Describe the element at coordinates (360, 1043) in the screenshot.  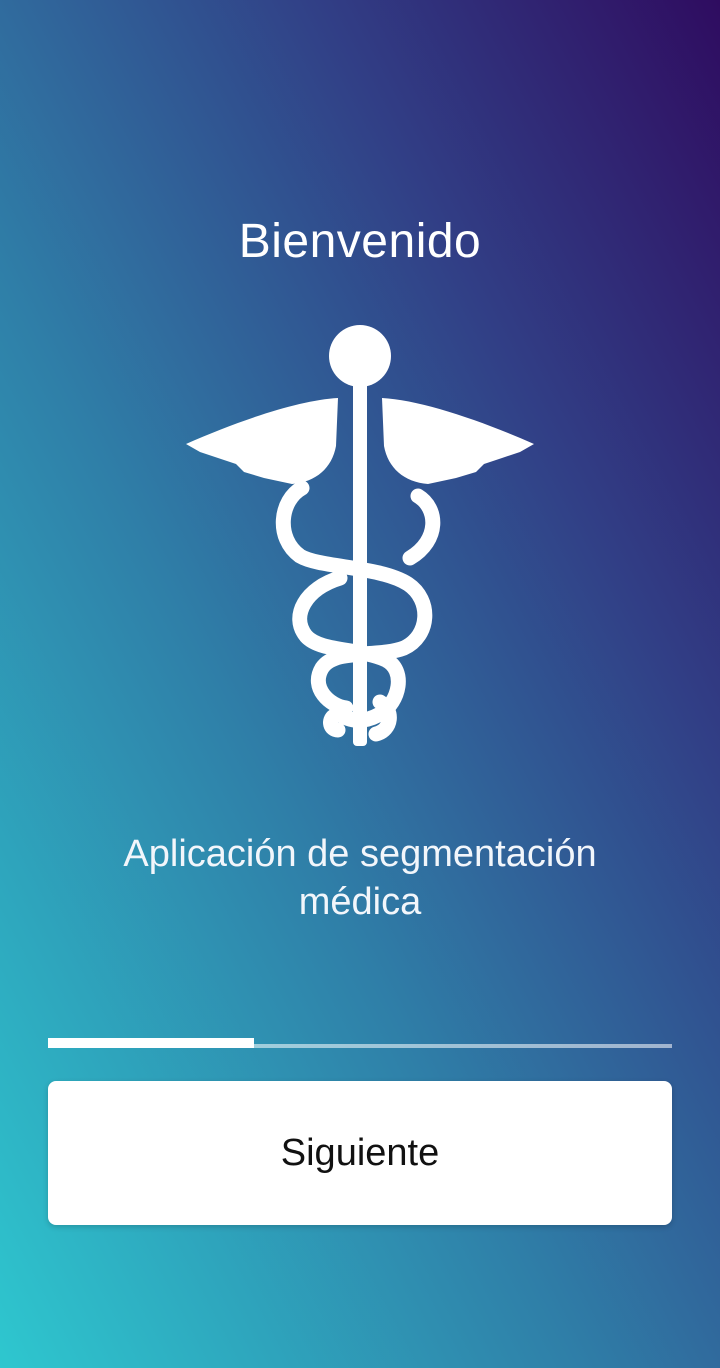
I see `onboarding-progress-bar` at that location.